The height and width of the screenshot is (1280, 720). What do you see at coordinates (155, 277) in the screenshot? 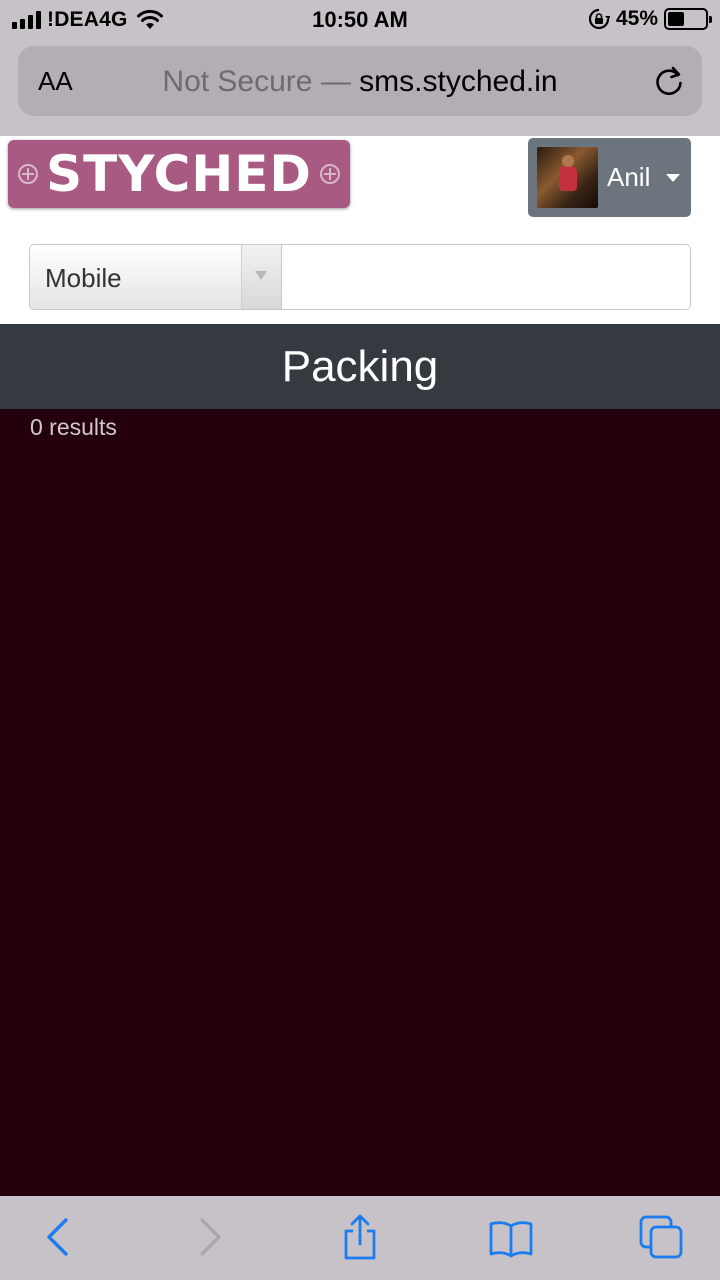
I see `search-field-select: Mobile` at bounding box center [155, 277].